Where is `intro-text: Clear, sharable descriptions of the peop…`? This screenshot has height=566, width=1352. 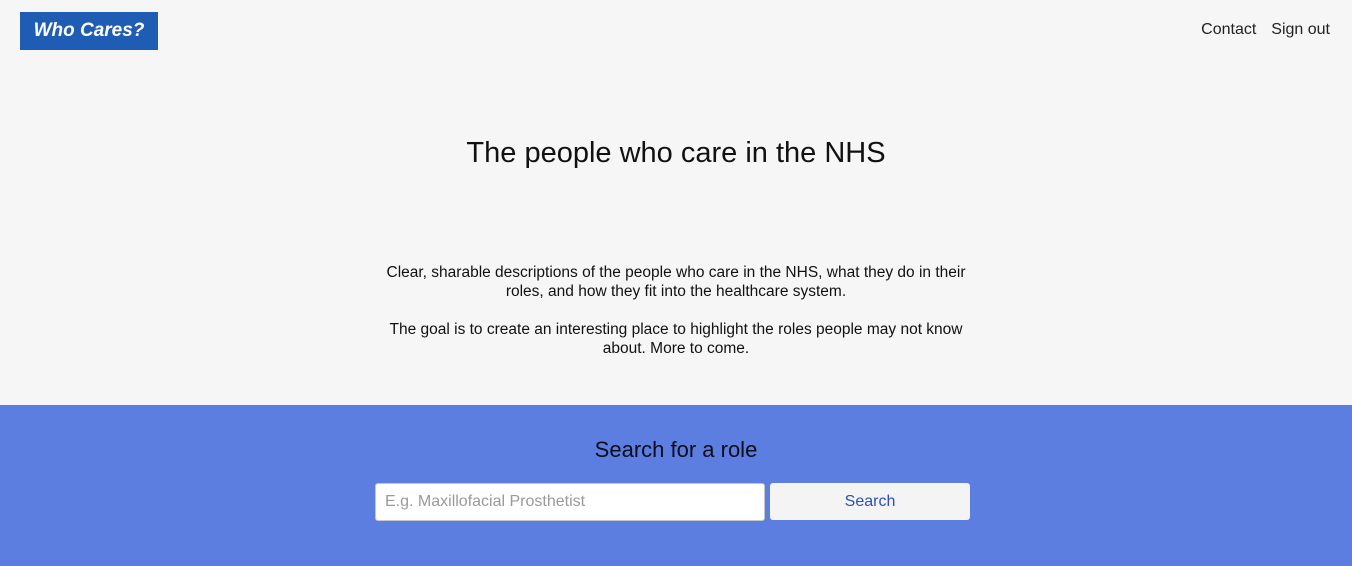
intro-text: Clear, sharable descriptions of the peop… is located at coordinates (676, 310).